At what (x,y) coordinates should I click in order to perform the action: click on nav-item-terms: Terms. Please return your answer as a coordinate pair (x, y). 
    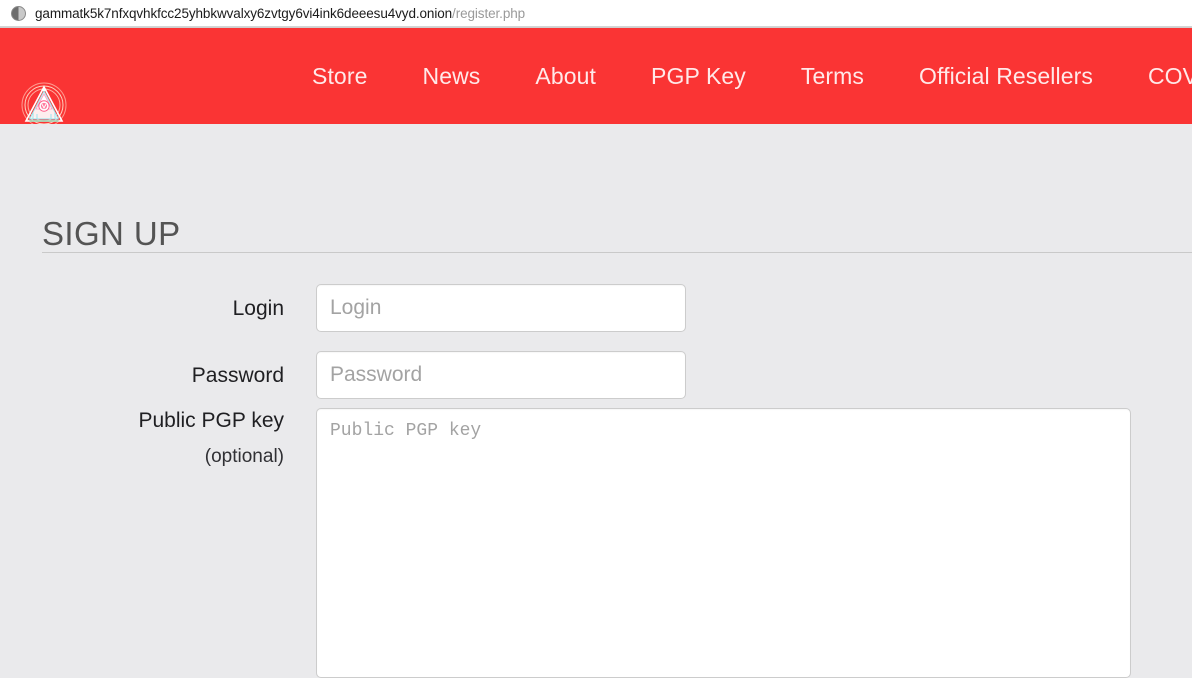
    Looking at the image, I should click on (832, 76).